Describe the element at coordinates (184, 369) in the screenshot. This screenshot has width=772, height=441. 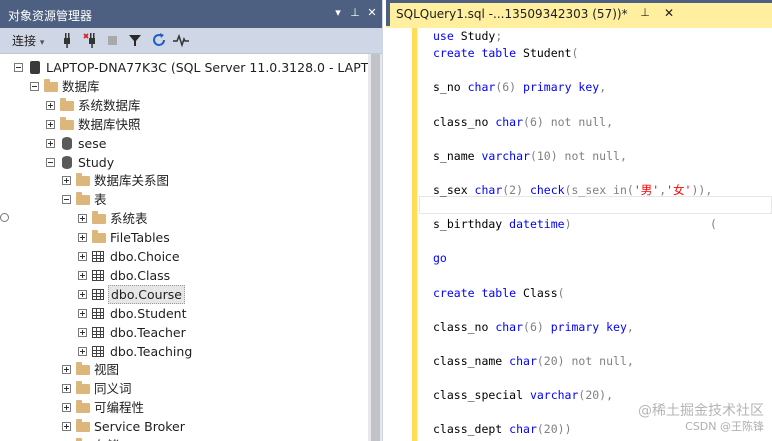
I see `tree-node: 视图` at that location.